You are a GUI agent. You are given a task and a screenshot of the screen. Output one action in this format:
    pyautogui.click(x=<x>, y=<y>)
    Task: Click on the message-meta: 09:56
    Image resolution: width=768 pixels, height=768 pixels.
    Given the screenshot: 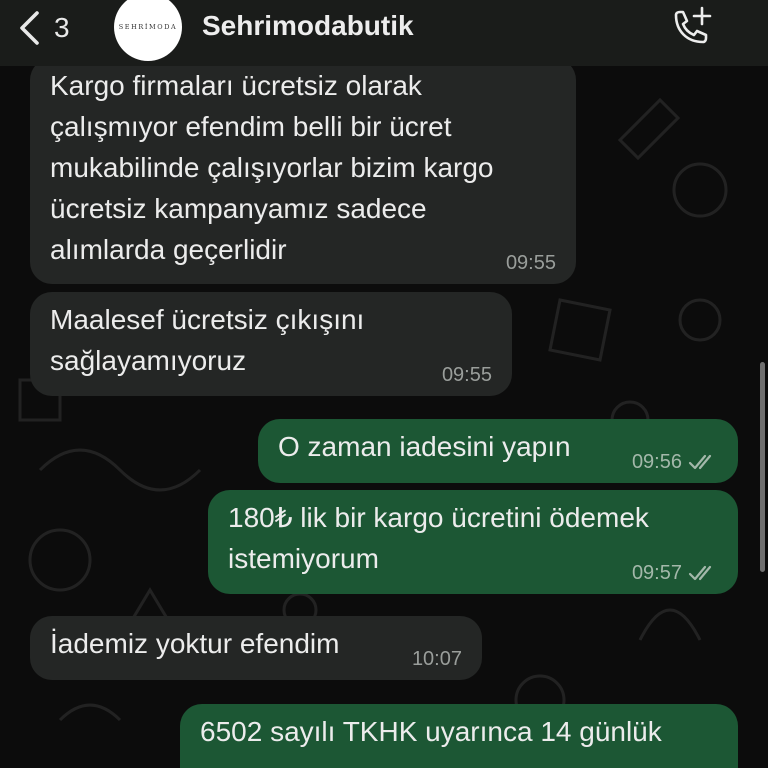 What is the action you would take?
    pyautogui.click(x=675, y=462)
    